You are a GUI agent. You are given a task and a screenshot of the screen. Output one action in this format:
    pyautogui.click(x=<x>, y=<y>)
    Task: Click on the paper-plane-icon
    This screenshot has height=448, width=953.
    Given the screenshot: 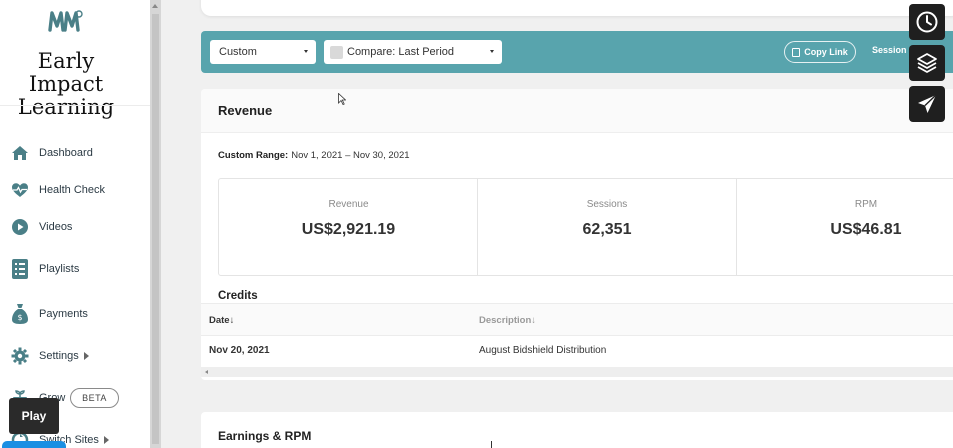 What is the action you would take?
    pyautogui.click(x=927, y=103)
    